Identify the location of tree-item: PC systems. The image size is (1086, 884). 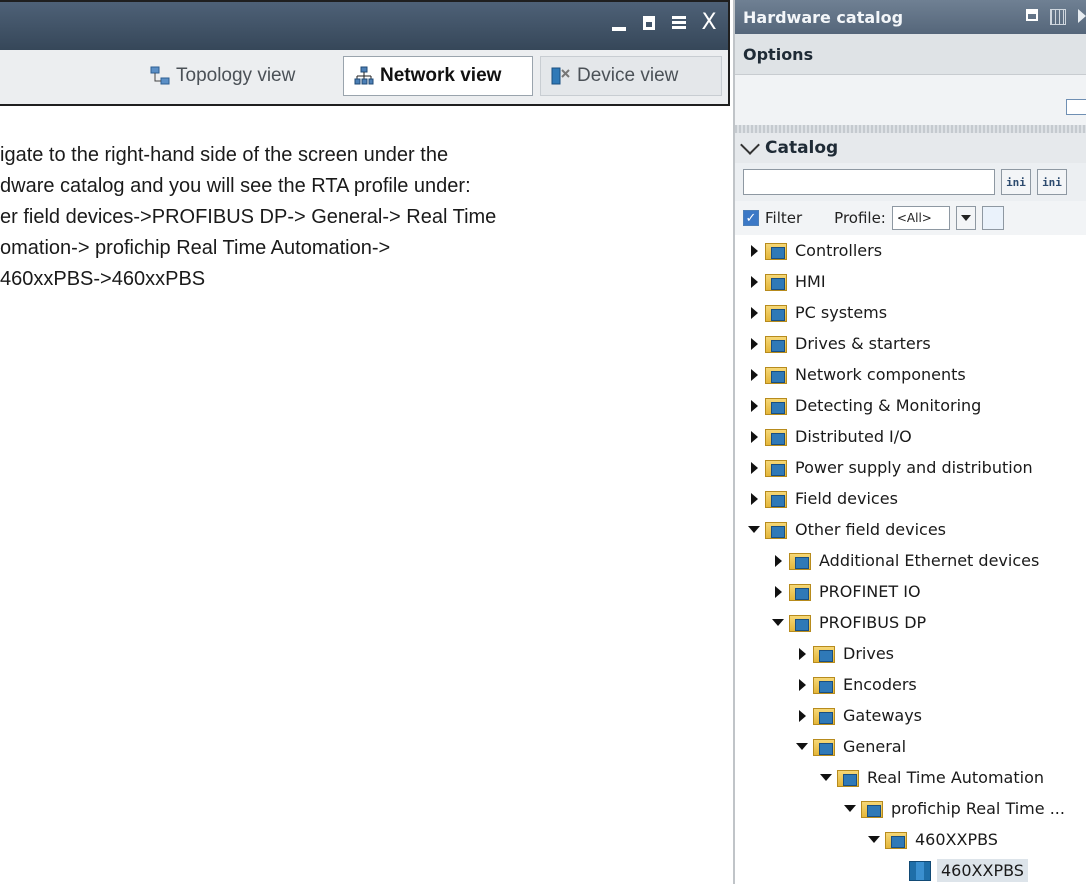
(910, 312).